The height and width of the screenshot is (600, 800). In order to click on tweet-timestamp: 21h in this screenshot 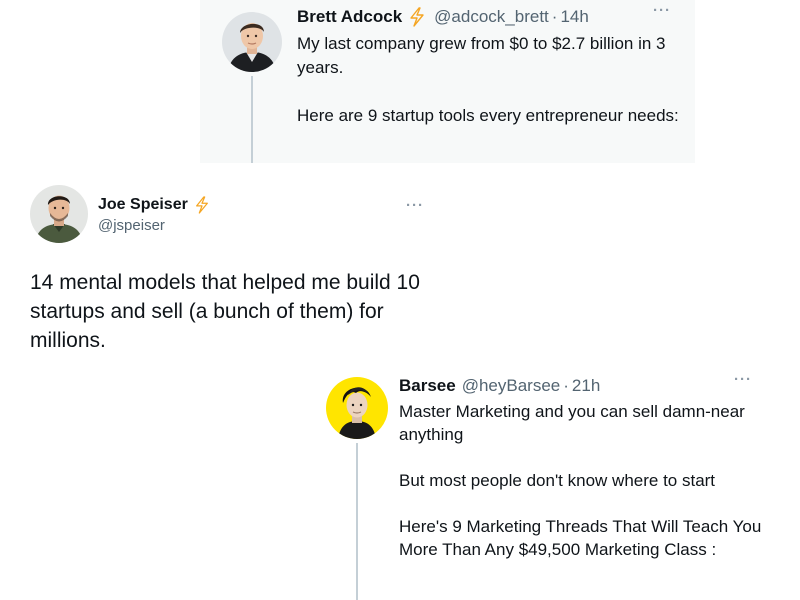, I will do `click(586, 386)`.